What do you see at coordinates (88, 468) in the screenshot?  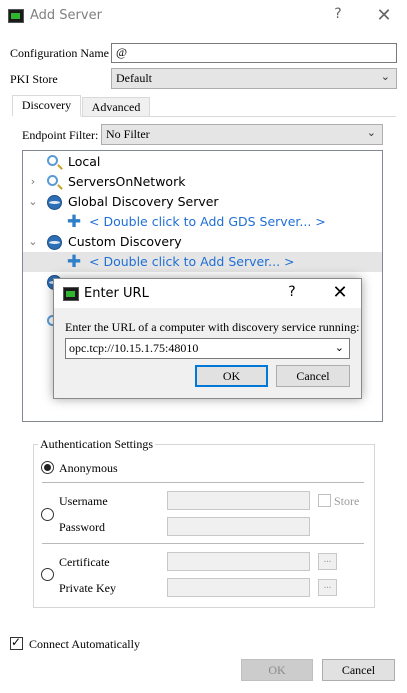 I see `anonymous-label: Anonymous` at bounding box center [88, 468].